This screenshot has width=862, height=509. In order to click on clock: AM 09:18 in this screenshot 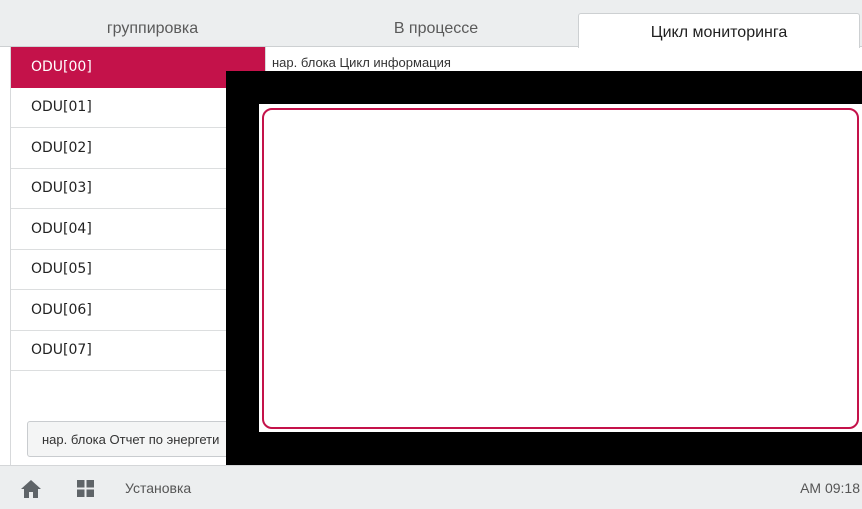, I will do `click(830, 488)`.